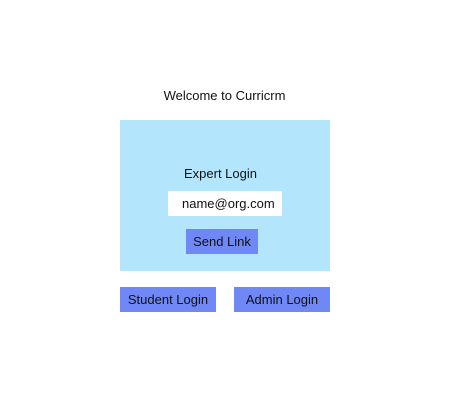 The image size is (449, 400). What do you see at coordinates (224, 95) in the screenshot?
I see `welcome-heading: Welcome to Curricrm` at bounding box center [224, 95].